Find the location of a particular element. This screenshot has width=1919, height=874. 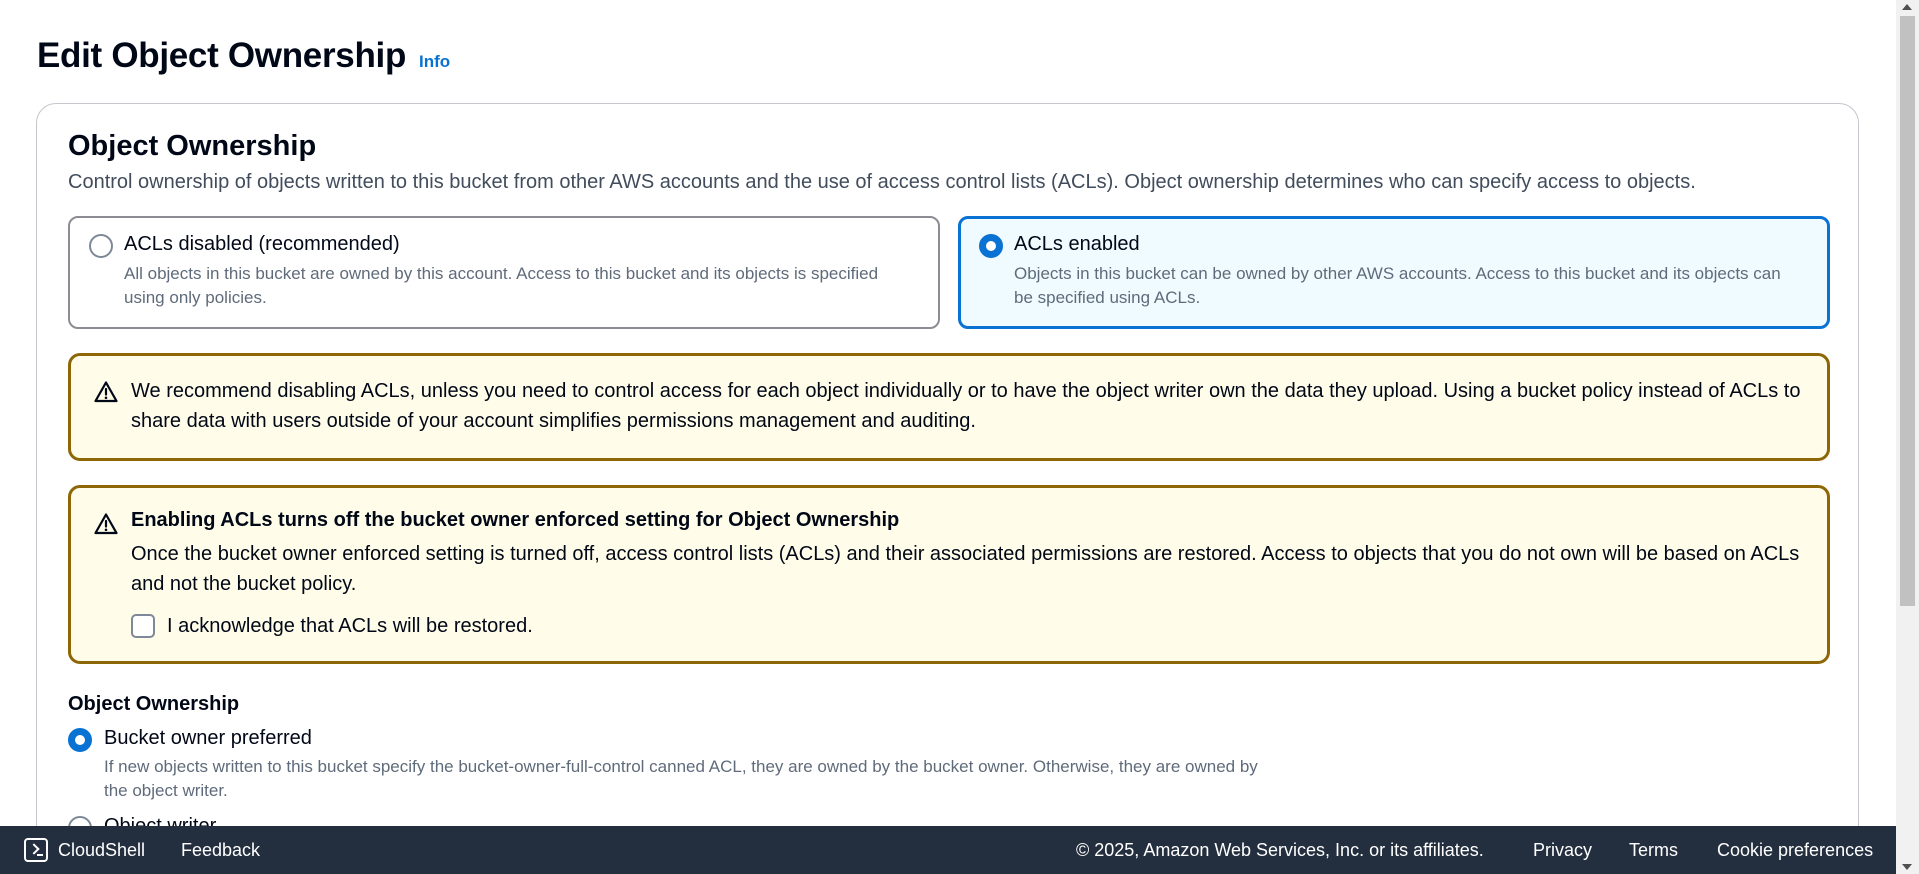

page-title: Edit Object Ownership is located at coordinates (222, 55).